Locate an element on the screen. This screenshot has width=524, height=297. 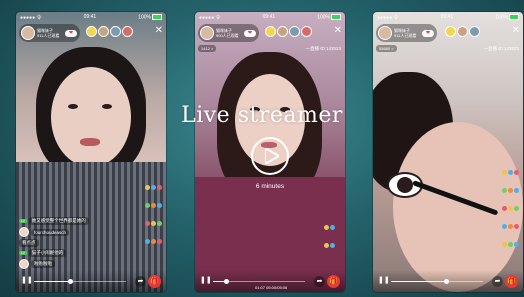
chat-message: fourchoudeasch is located at coordinates (54, 232).